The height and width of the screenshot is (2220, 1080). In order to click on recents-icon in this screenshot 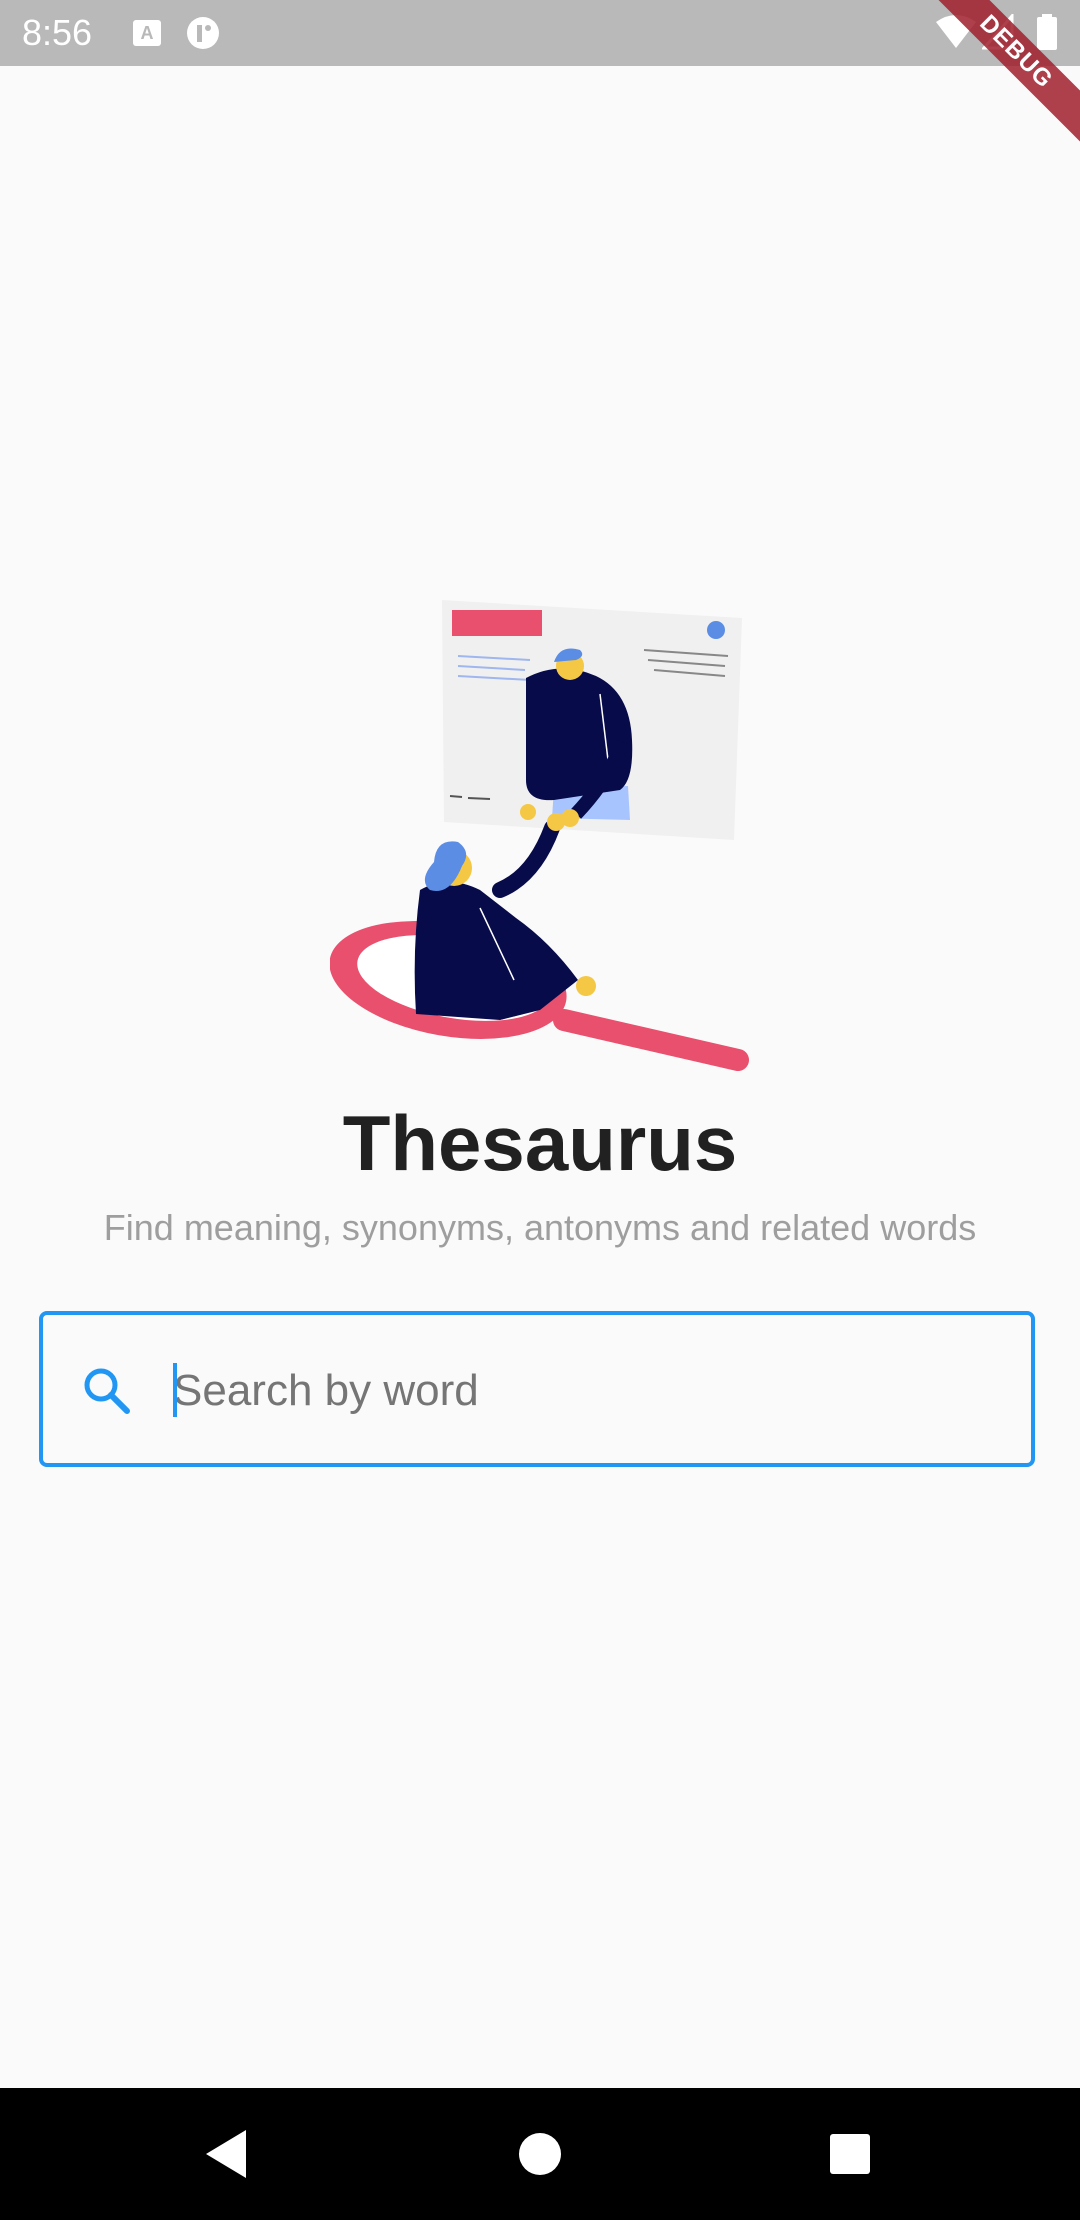, I will do `click(850, 2154)`.